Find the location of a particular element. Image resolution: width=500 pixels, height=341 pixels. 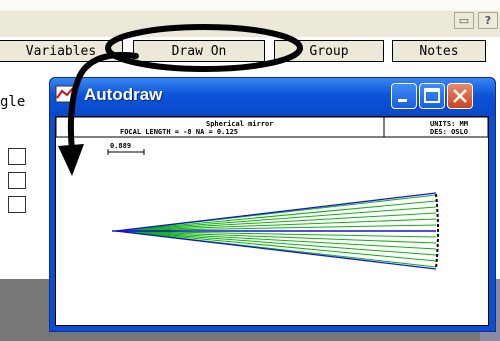

mirror-surface is located at coordinates (437, 231).